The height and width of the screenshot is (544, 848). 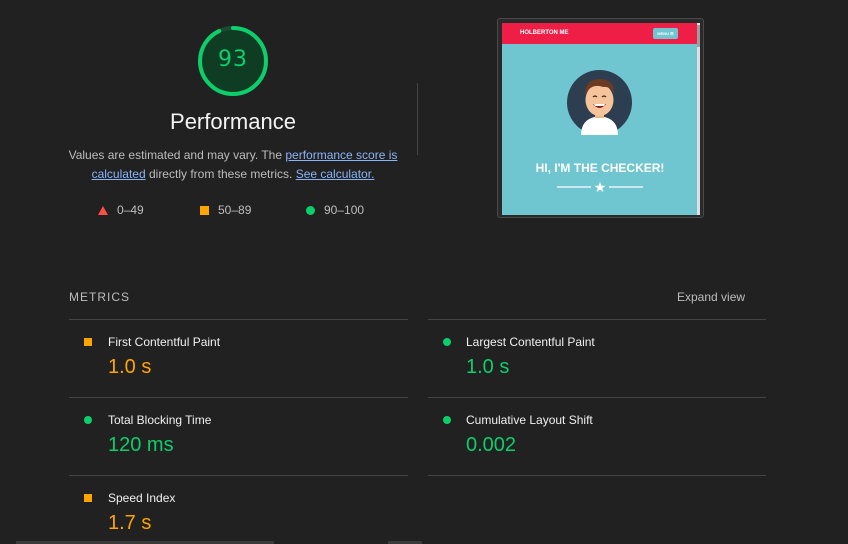 I want to click on legend-fail: 0–49, so click(x=121, y=211).